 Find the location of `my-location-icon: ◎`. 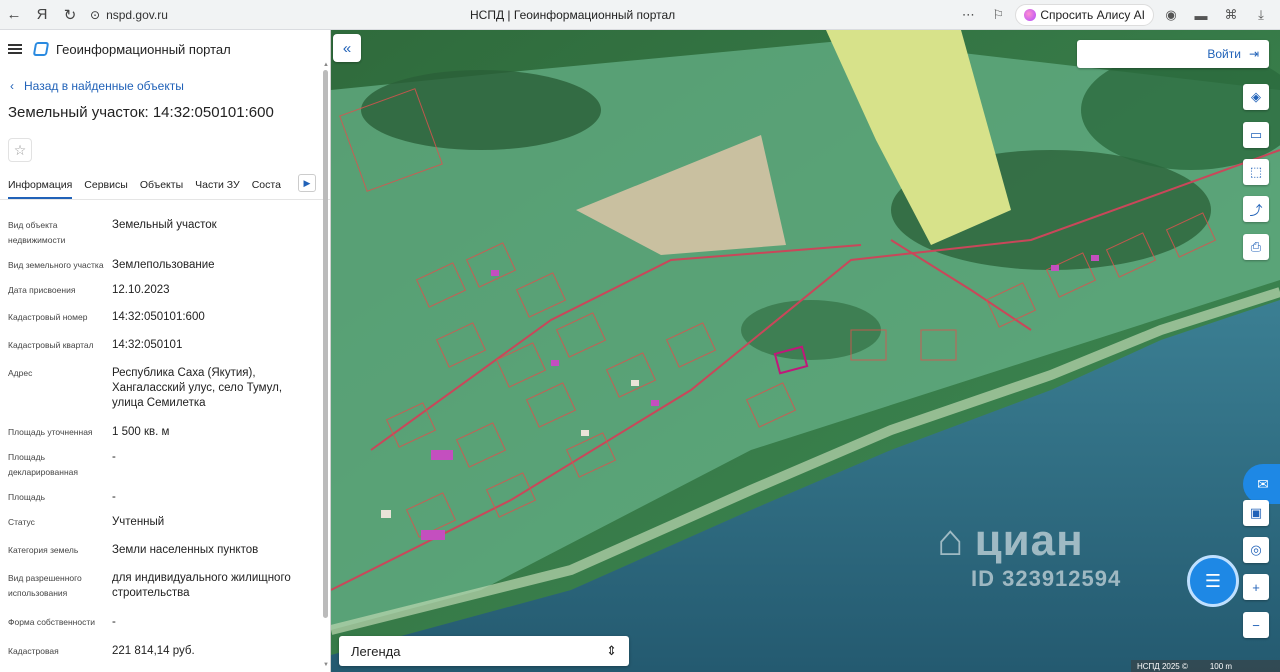

my-location-icon: ◎ is located at coordinates (1256, 550).